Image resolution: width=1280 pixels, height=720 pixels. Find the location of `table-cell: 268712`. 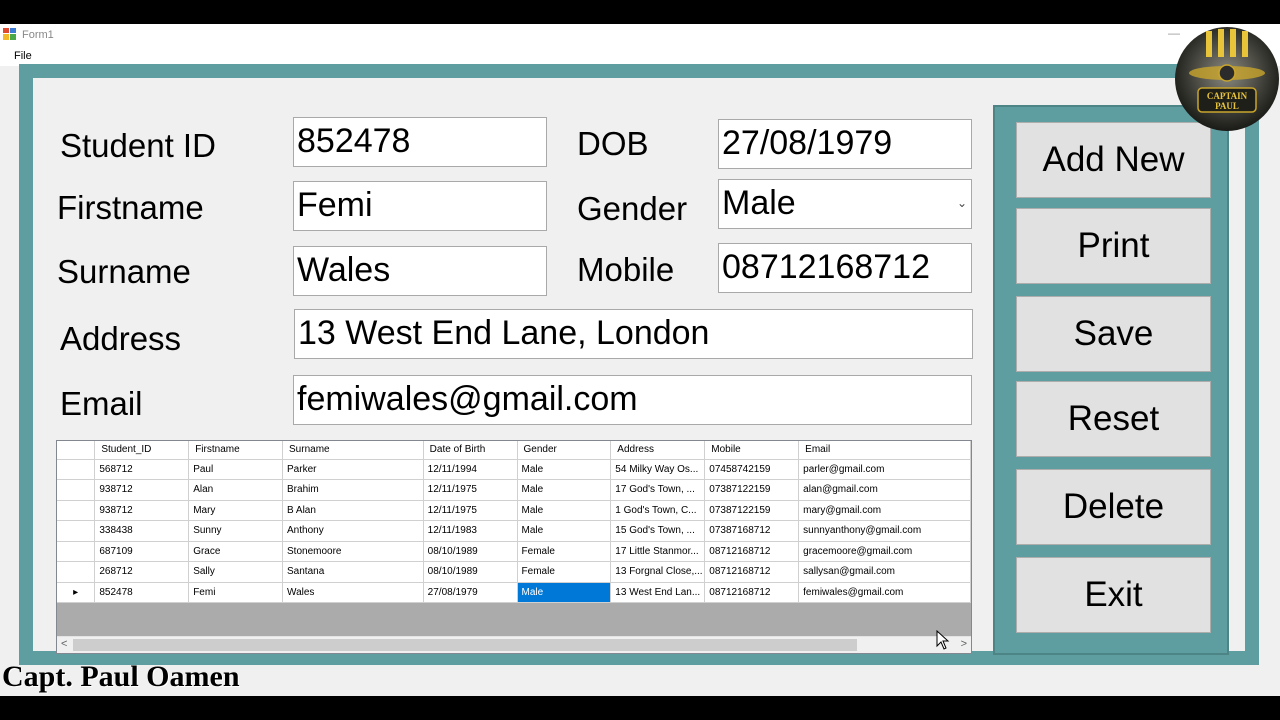

table-cell: 268712 is located at coordinates (142, 572).